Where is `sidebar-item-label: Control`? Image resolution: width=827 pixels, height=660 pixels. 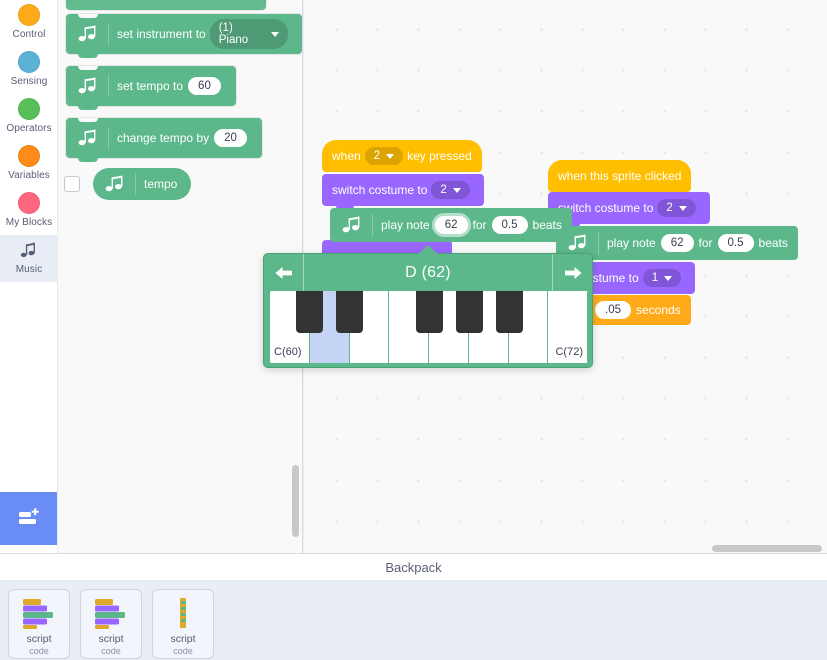 sidebar-item-label: Control is located at coordinates (29, 34).